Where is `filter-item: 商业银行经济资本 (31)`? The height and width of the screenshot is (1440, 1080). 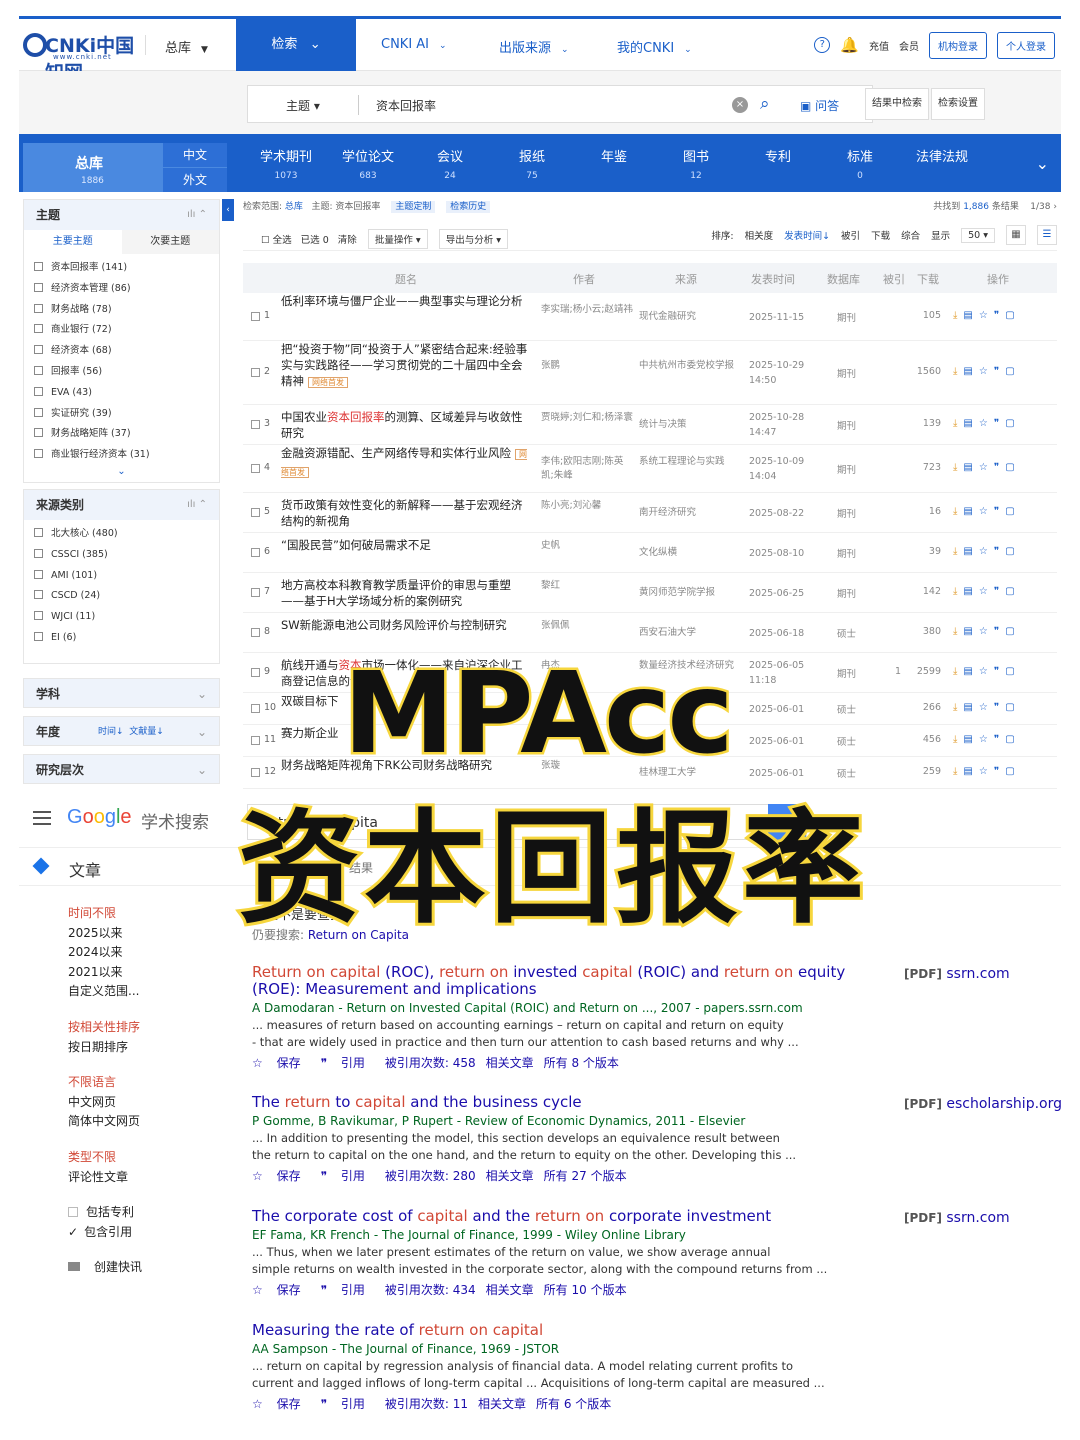
filter-item: 商业银行经济资本 (31) is located at coordinates (121, 455).